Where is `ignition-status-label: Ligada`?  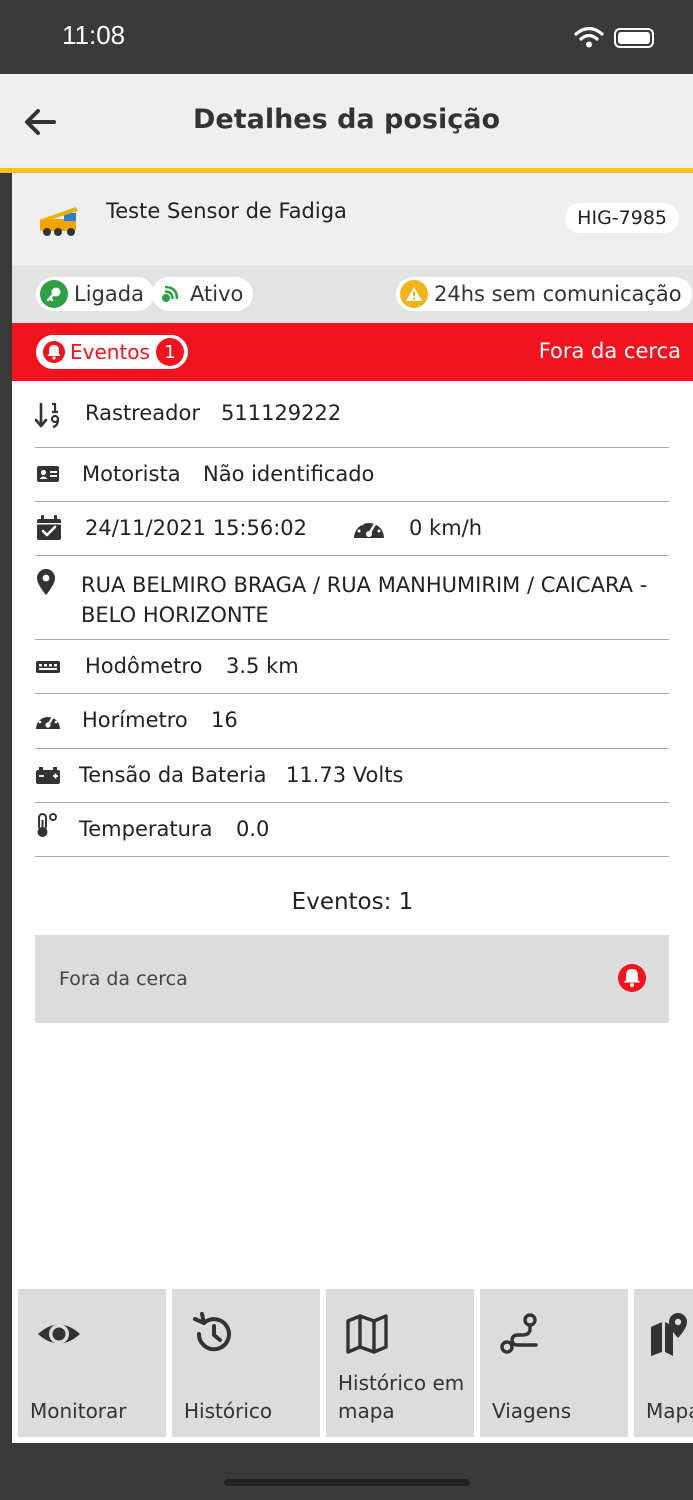 ignition-status-label: Ligada is located at coordinates (109, 294).